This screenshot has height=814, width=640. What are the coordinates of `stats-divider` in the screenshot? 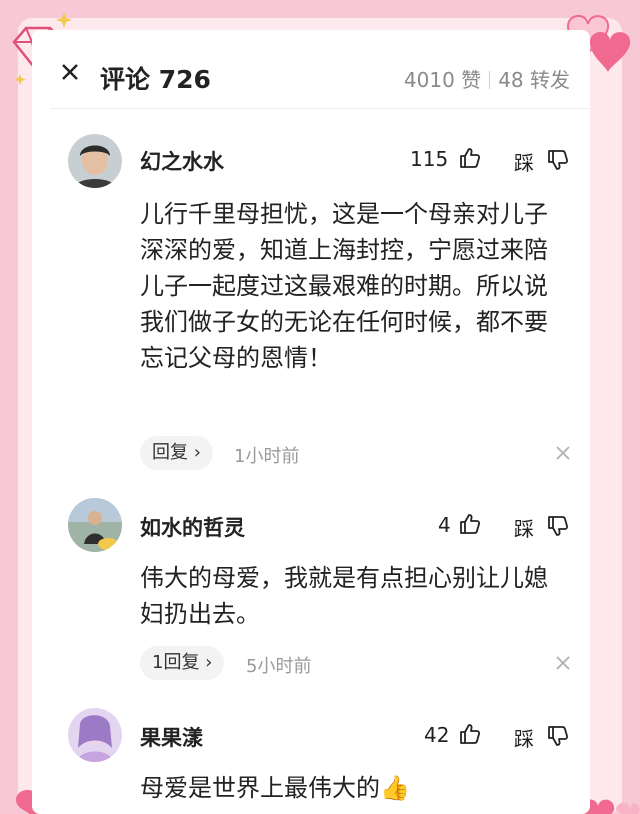 It's located at (490, 80).